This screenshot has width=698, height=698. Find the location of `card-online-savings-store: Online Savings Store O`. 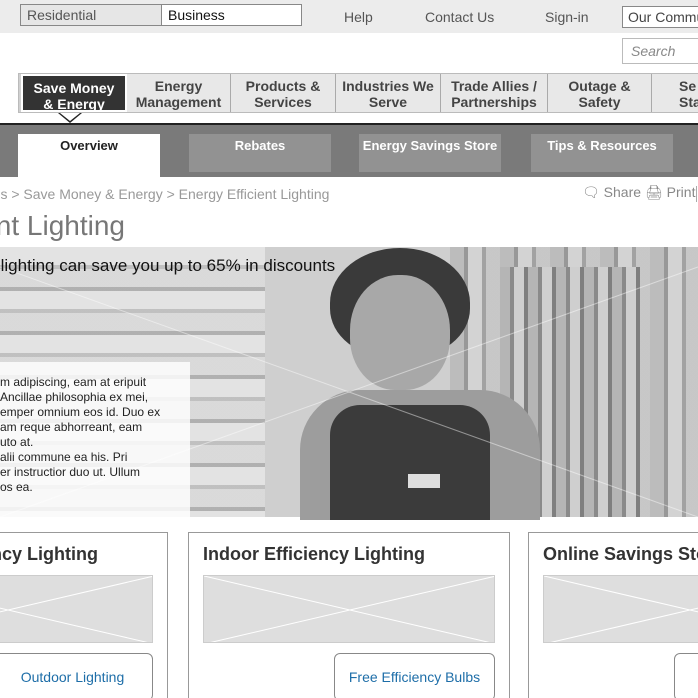

card-online-savings-store: Online Savings Store O is located at coordinates (613, 615).